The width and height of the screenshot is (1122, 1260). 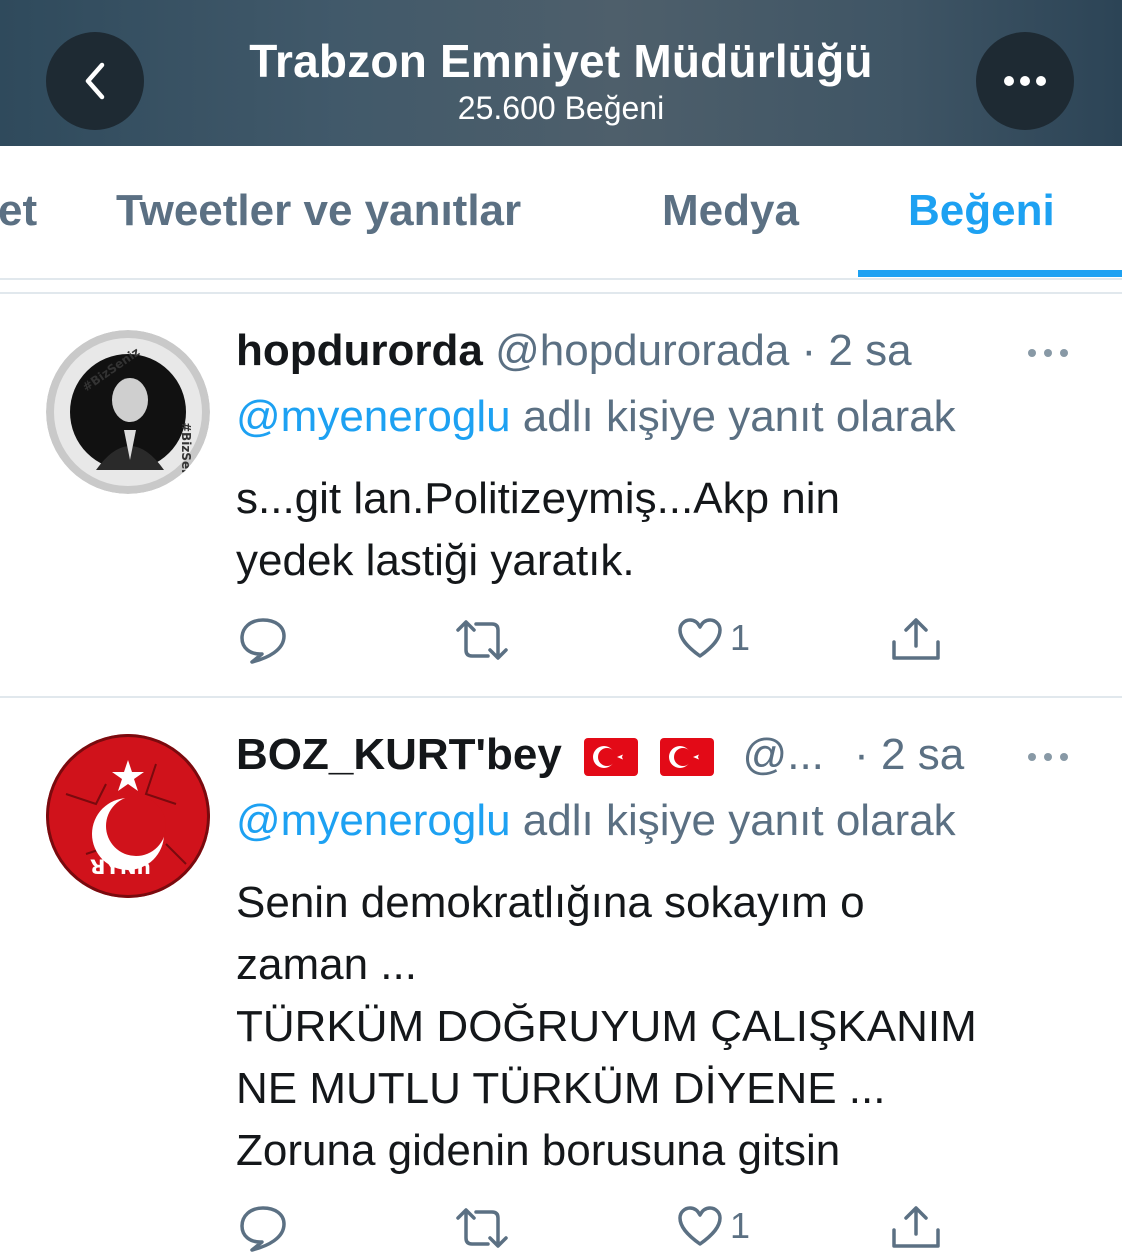 I want to click on display-name: hopdurorda, so click(x=359, y=350).